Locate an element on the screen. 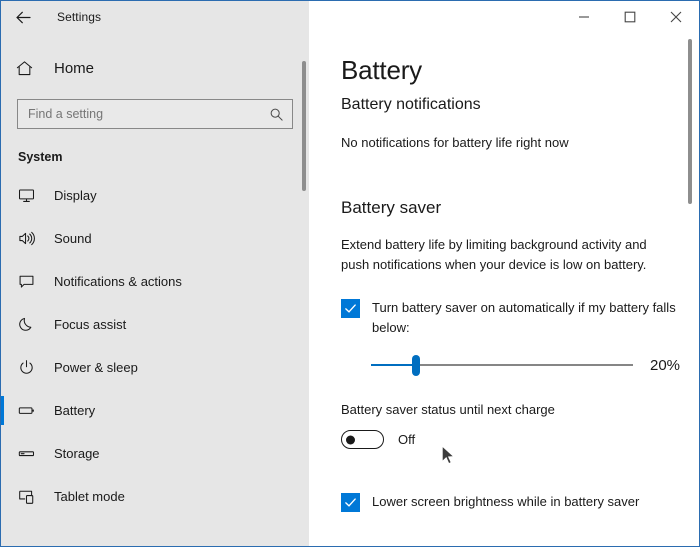 Image resolution: width=700 pixels, height=547 pixels. toggle-knob is located at coordinates (350, 440).